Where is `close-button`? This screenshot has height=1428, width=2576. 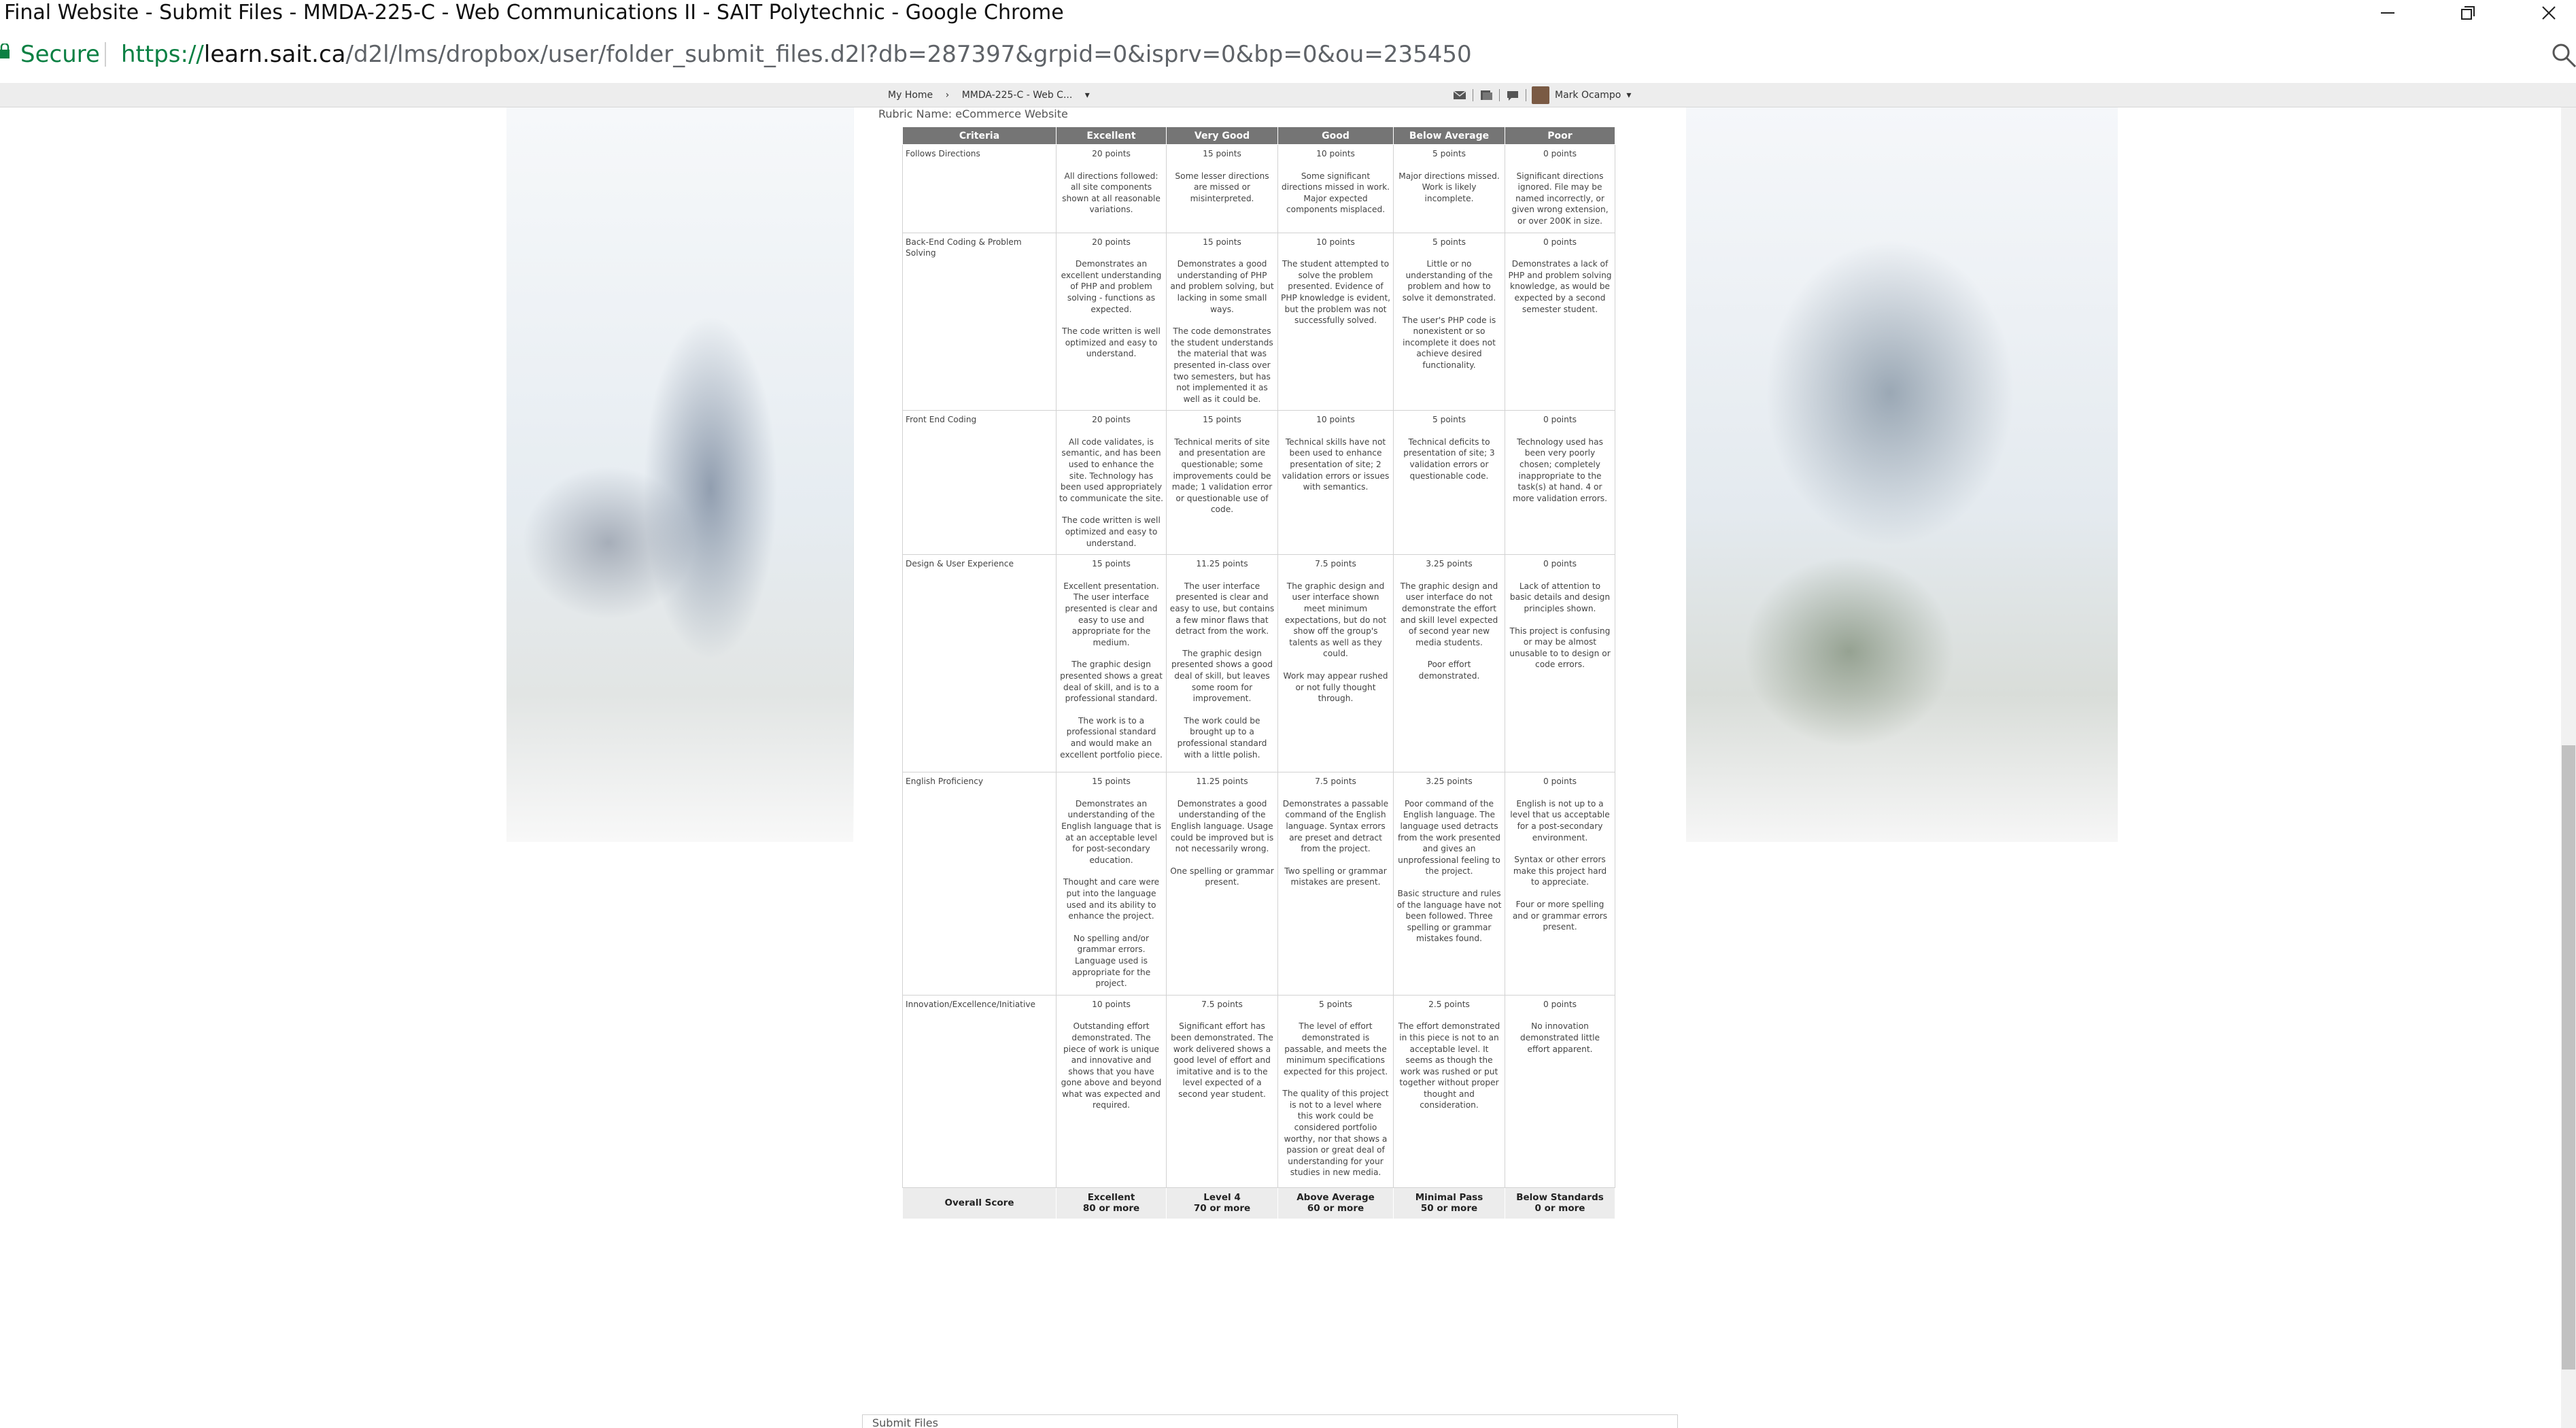 close-button is located at coordinates (2549, 13).